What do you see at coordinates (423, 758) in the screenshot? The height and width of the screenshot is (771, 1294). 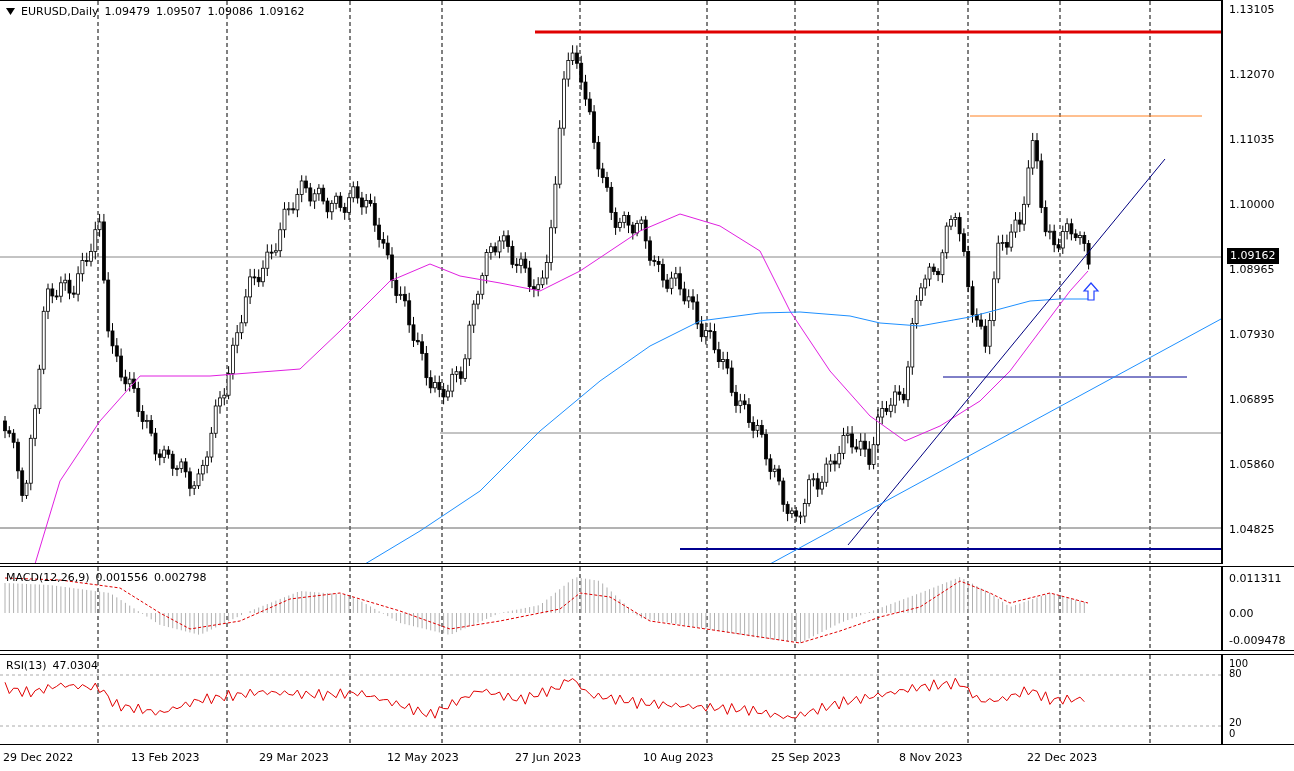 I see `time-axis-label: 12 May 2023` at bounding box center [423, 758].